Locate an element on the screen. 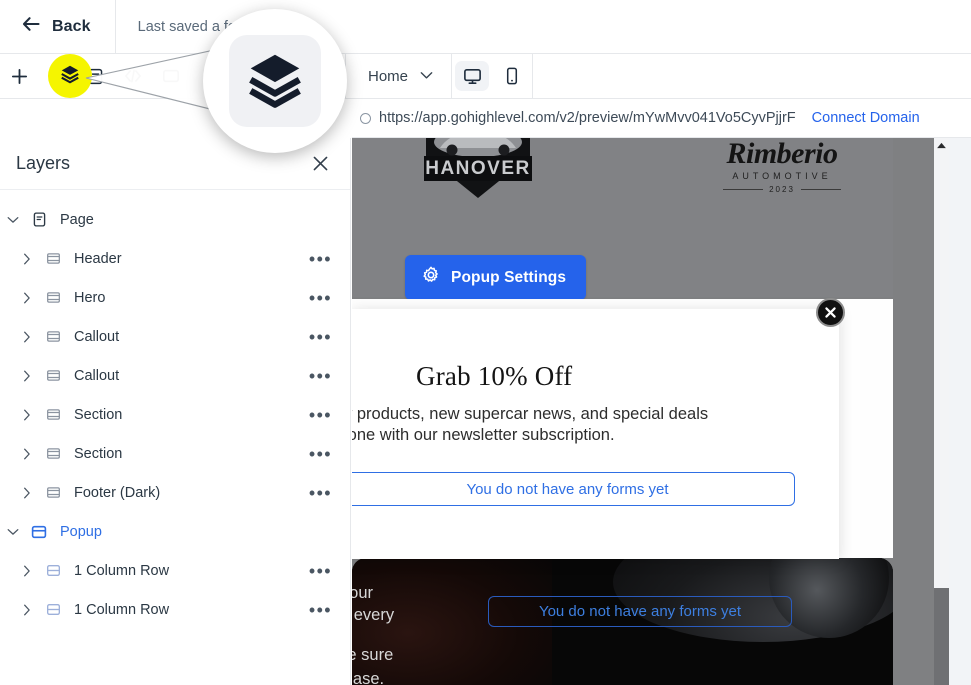 This screenshot has height=685, width=971. footer-text-line2: u every is located at coordinates (373, 615).